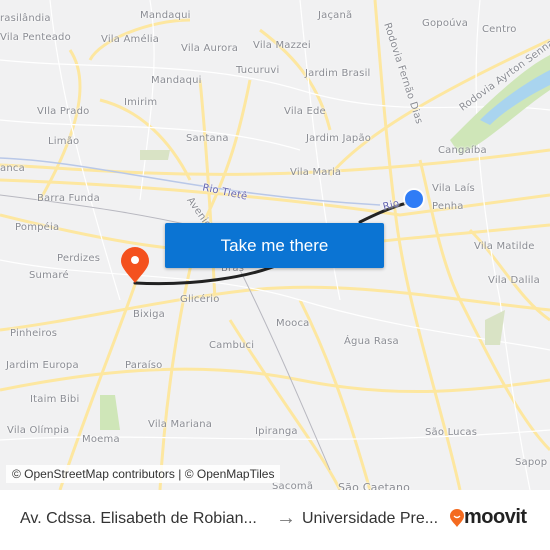 This screenshot has height=550, width=550. What do you see at coordinates (457, 517) in the screenshot?
I see `moovit-pin-icon` at bounding box center [457, 517].